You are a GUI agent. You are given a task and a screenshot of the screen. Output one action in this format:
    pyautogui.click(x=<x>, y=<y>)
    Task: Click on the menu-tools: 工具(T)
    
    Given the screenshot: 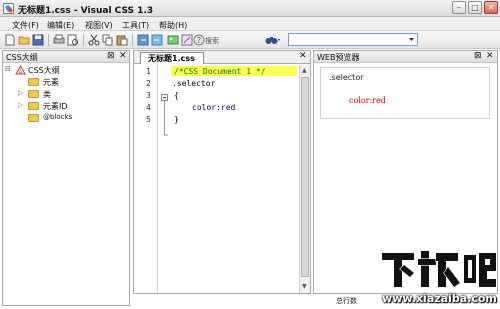 What is the action you would take?
    pyautogui.click(x=135, y=25)
    